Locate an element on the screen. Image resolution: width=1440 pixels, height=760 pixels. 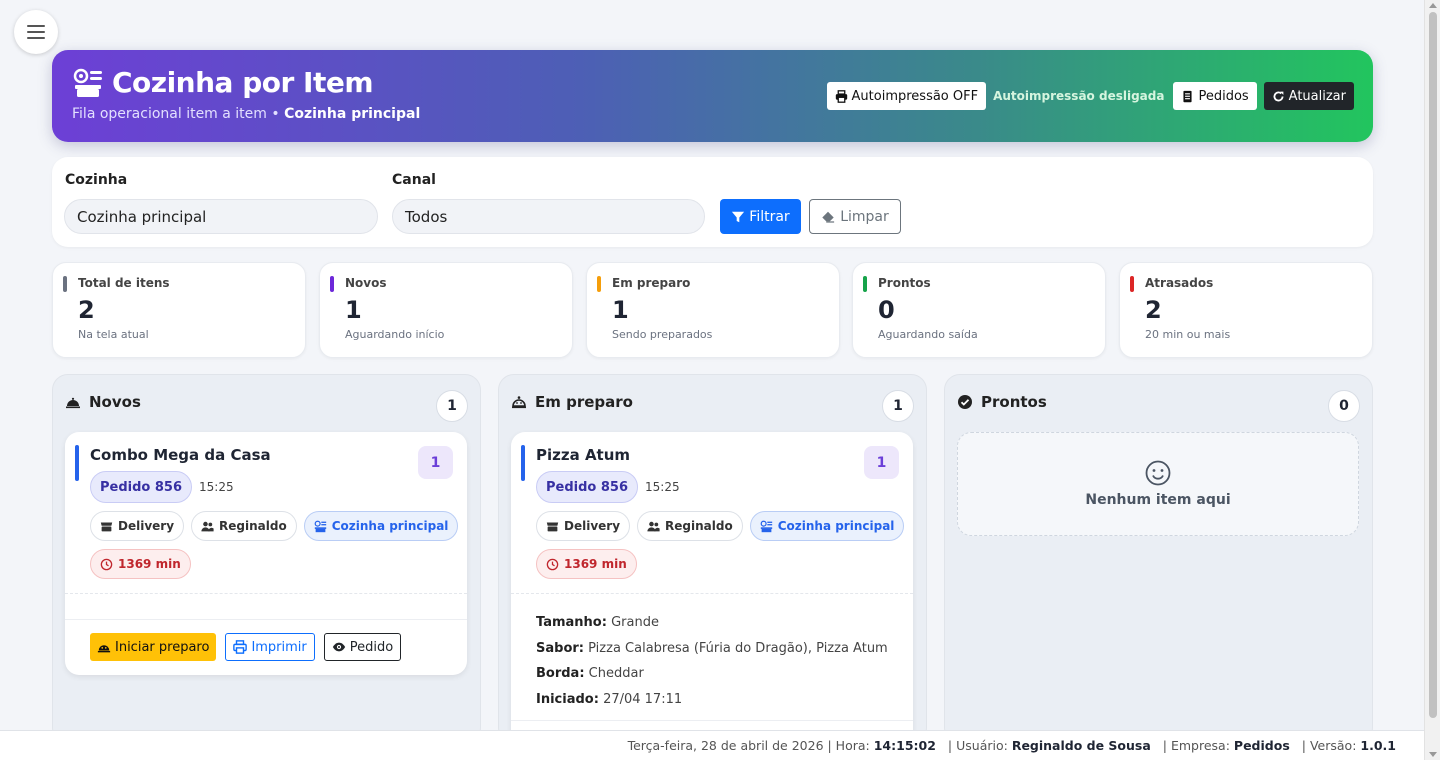
column-count: 1 is located at coordinates (452, 406).